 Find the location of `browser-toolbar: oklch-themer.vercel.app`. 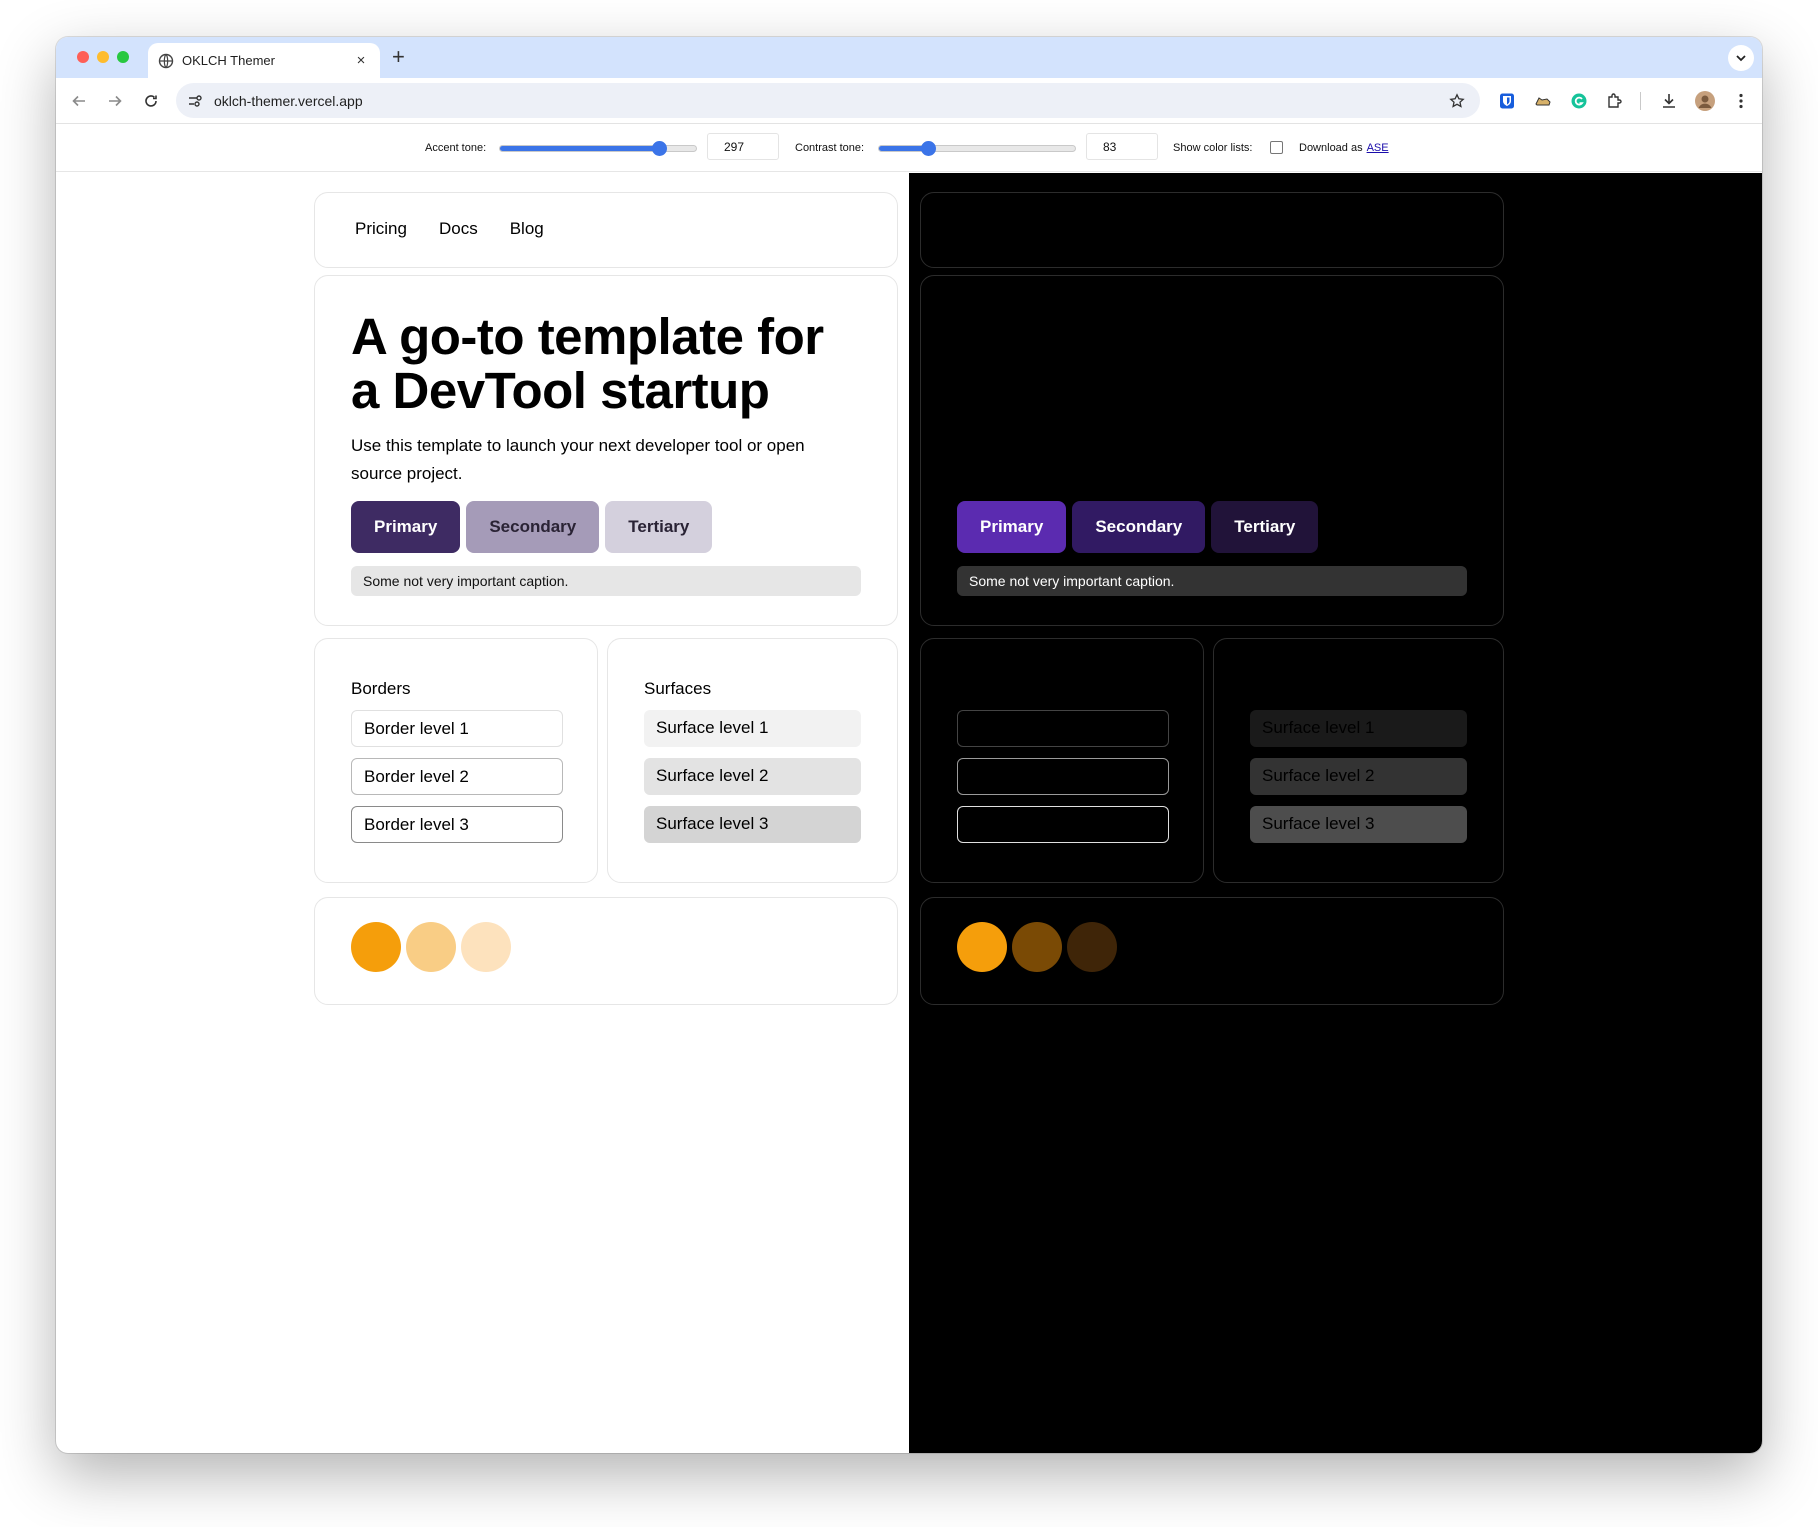

browser-toolbar: oklch-themer.vercel.app is located at coordinates (909, 101).